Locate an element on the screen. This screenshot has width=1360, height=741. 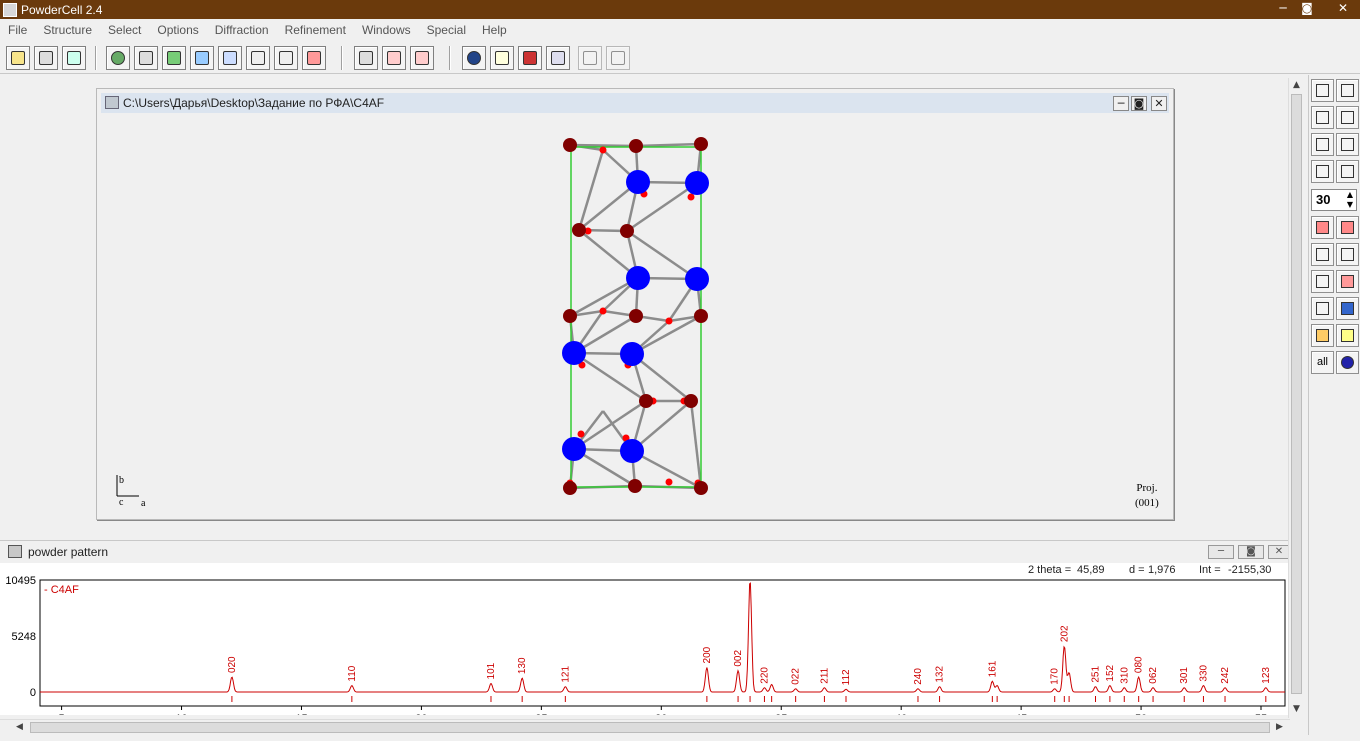
bond-icon is located at coordinates (1322, 335).